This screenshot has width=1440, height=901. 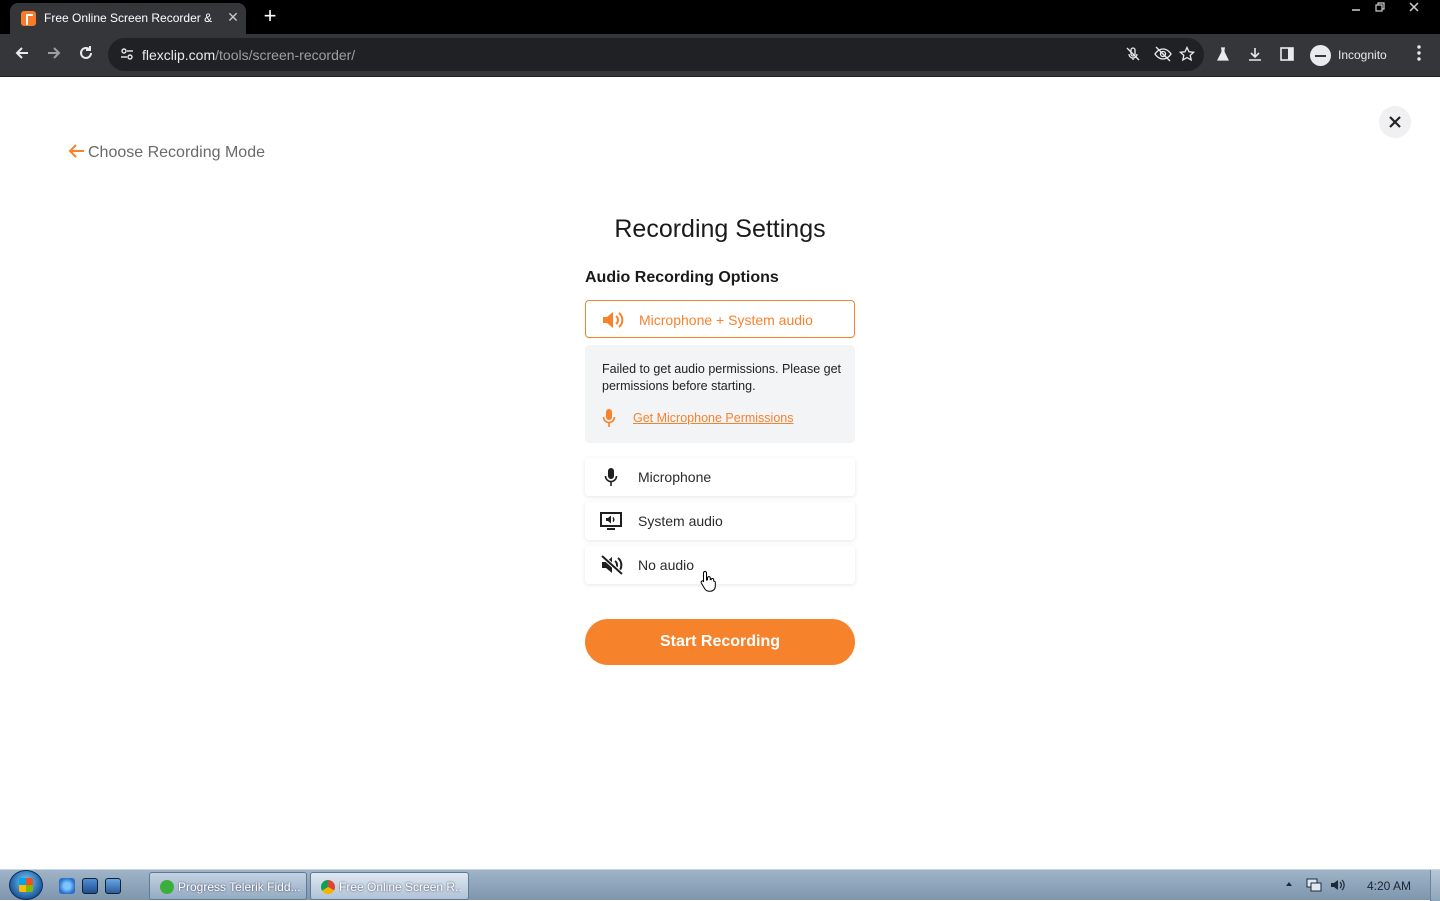 What do you see at coordinates (612, 320) in the screenshot?
I see `speaker-icon` at bounding box center [612, 320].